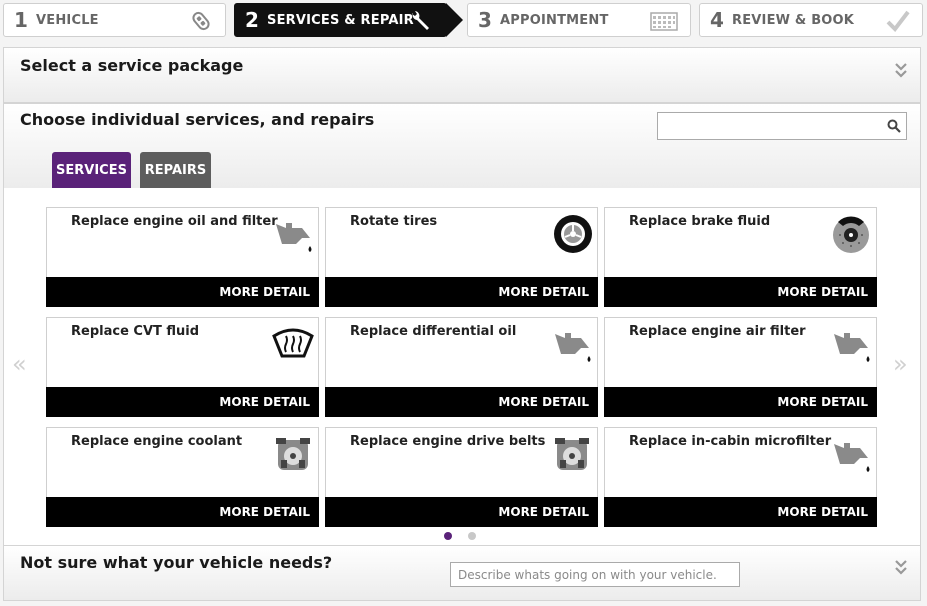  What do you see at coordinates (21, 20) in the screenshot?
I see `step-number: 1` at bounding box center [21, 20].